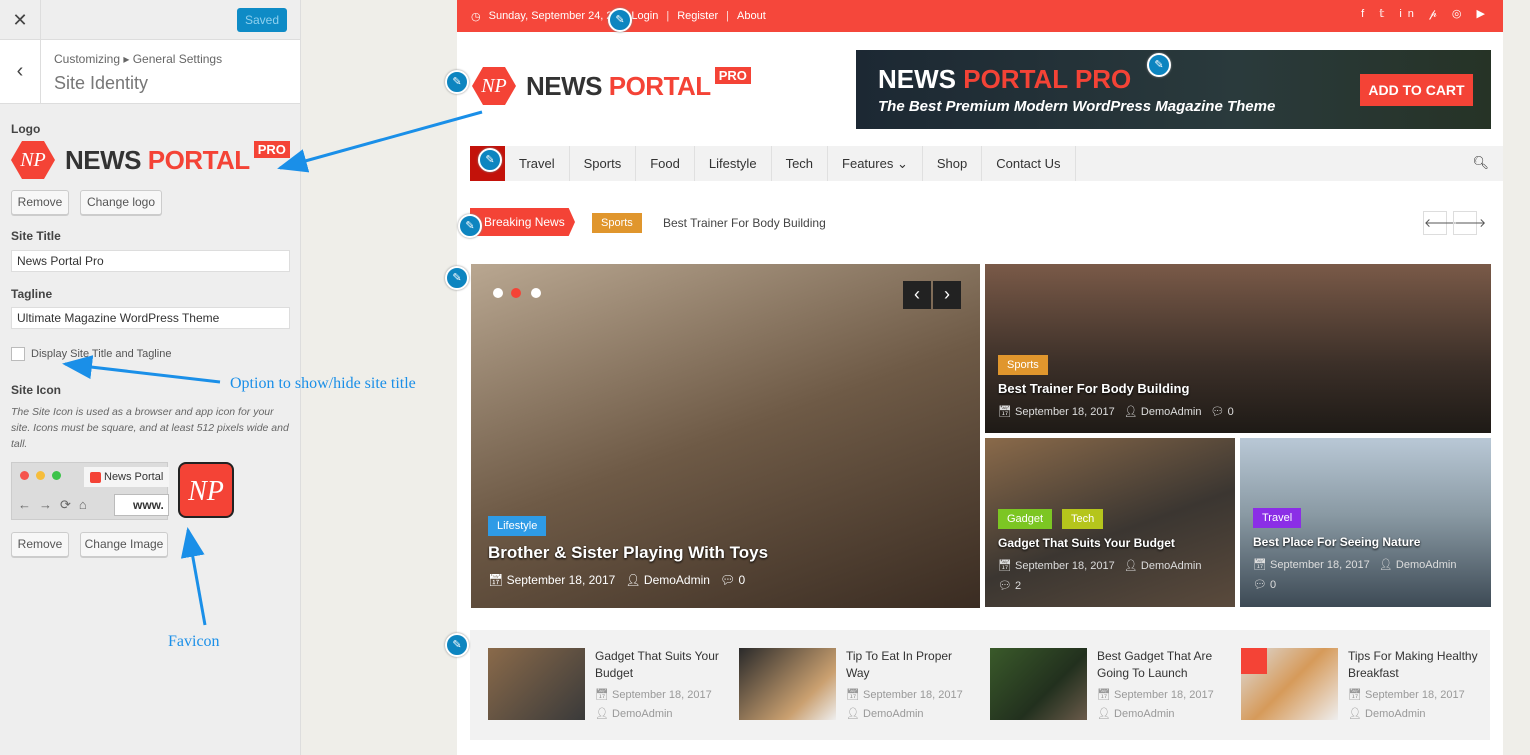 This screenshot has width=1530, height=755. What do you see at coordinates (1277, 518) in the screenshot?
I see `card-tag: Travel` at bounding box center [1277, 518].